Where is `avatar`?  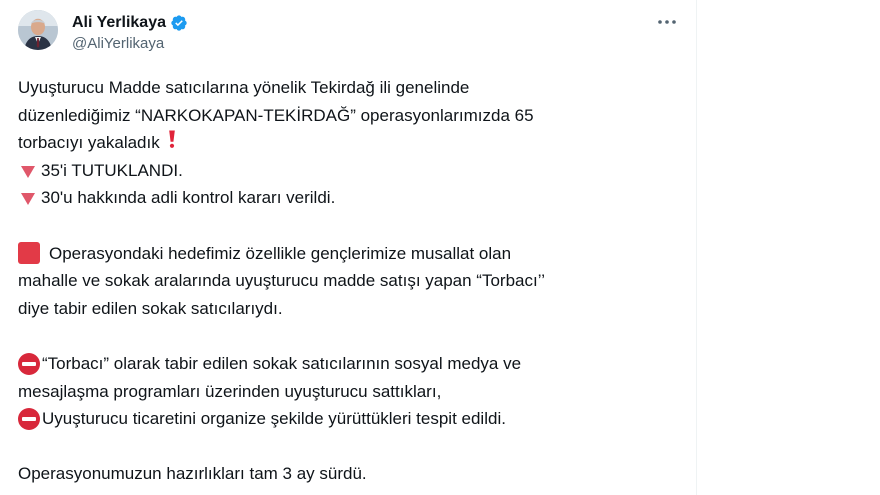 avatar is located at coordinates (38, 30).